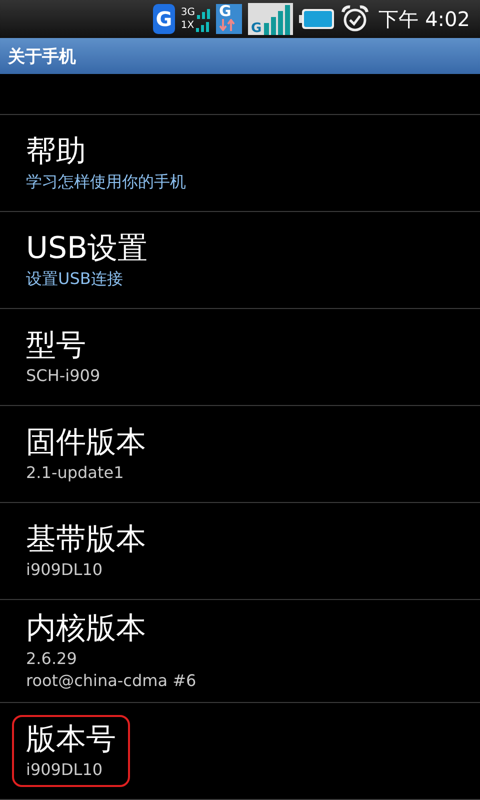 Image resolution: width=480 pixels, height=800 pixels. What do you see at coordinates (86, 540) in the screenshot?
I see `item-title: 基带版本` at bounding box center [86, 540].